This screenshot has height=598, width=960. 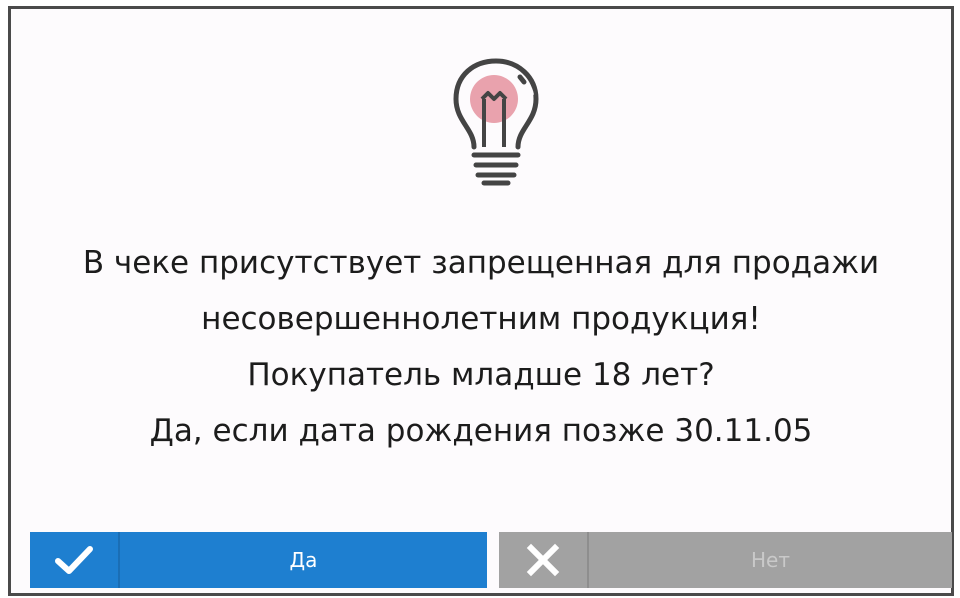 I want to click on no-button: Нет, so click(x=725, y=560).